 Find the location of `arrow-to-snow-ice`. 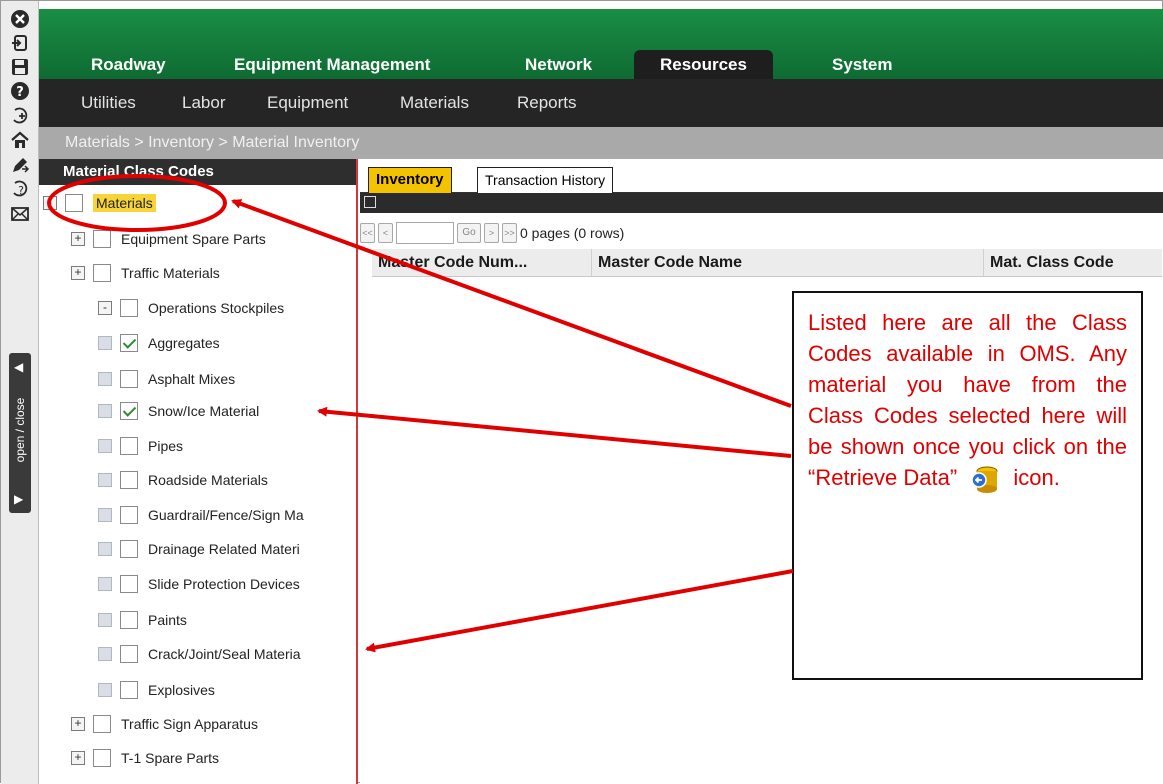

arrow-to-snow-ice is located at coordinates (554, 432).